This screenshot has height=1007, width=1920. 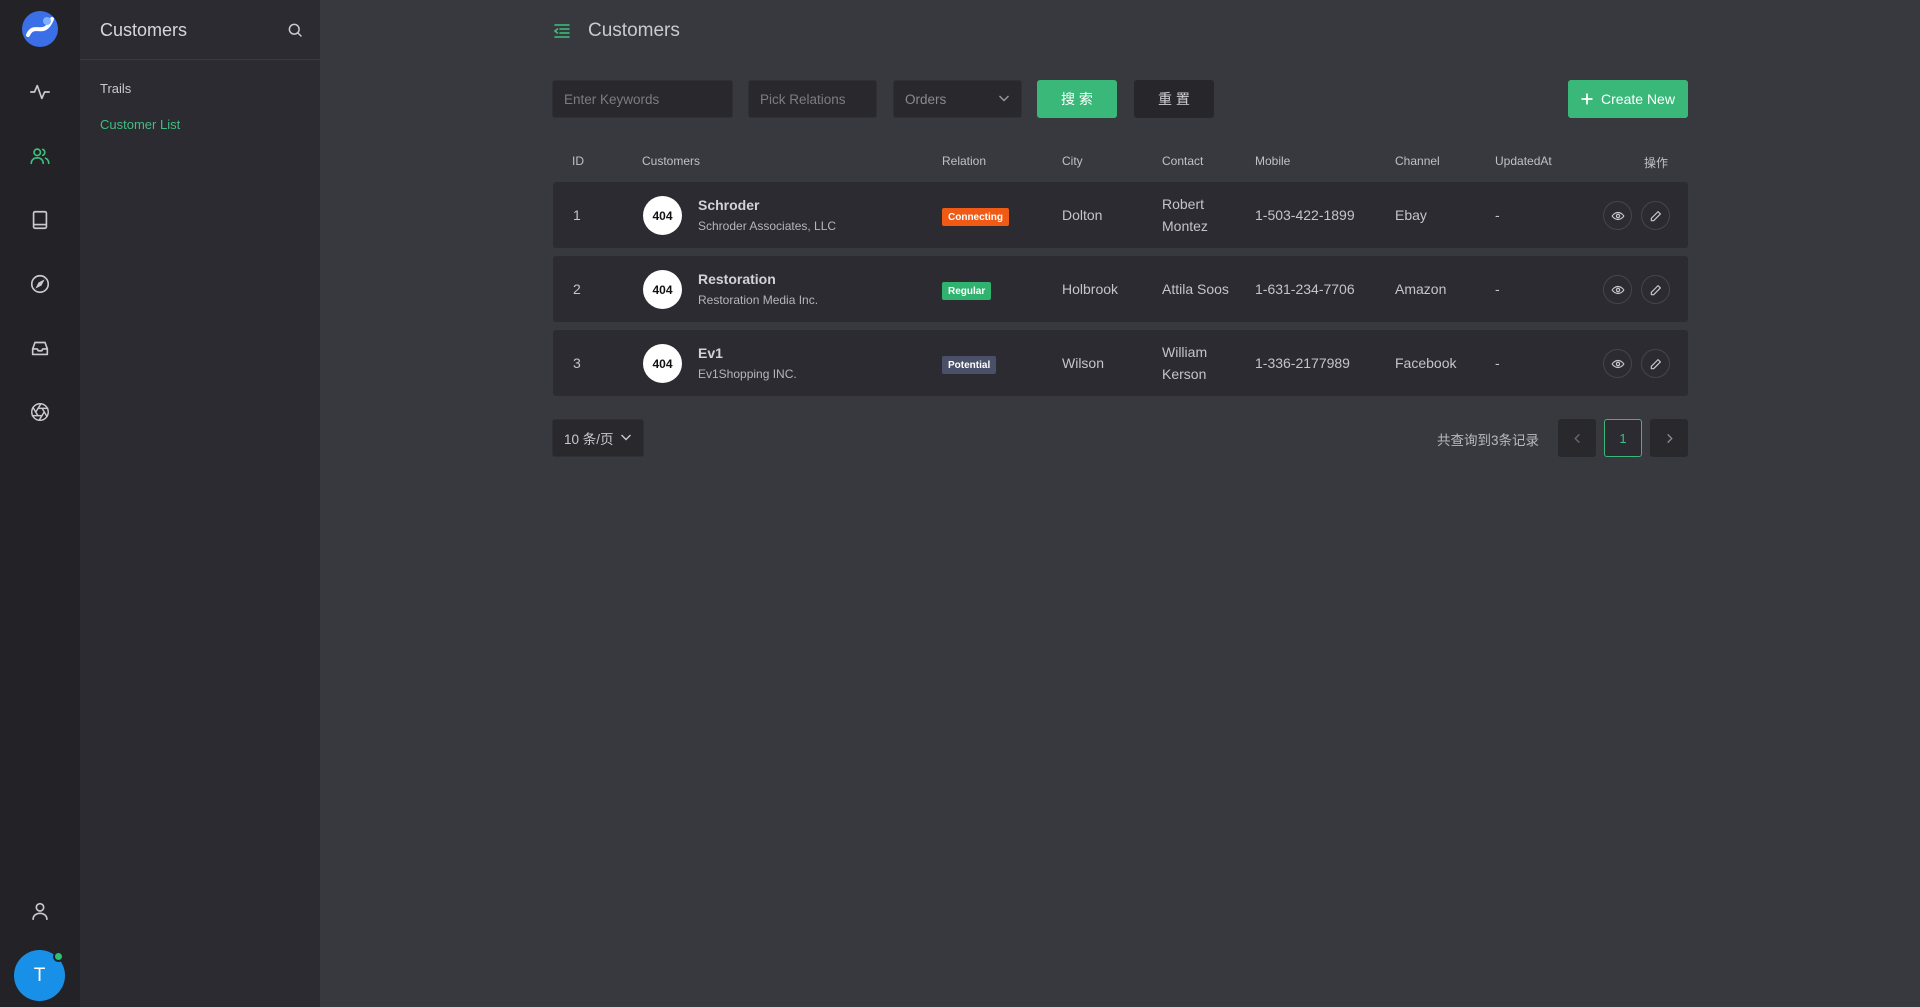 What do you see at coordinates (737, 279) in the screenshot?
I see `customer-name: Restoration` at bounding box center [737, 279].